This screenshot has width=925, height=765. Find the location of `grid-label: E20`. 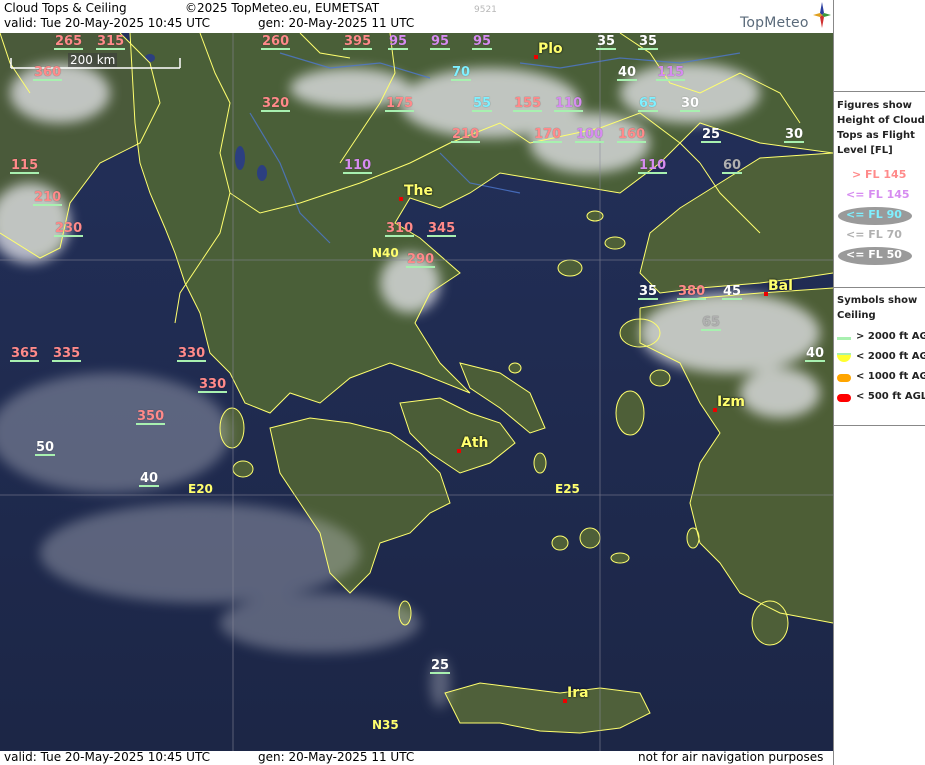

grid-label: E20 is located at coordinates (200, 489).